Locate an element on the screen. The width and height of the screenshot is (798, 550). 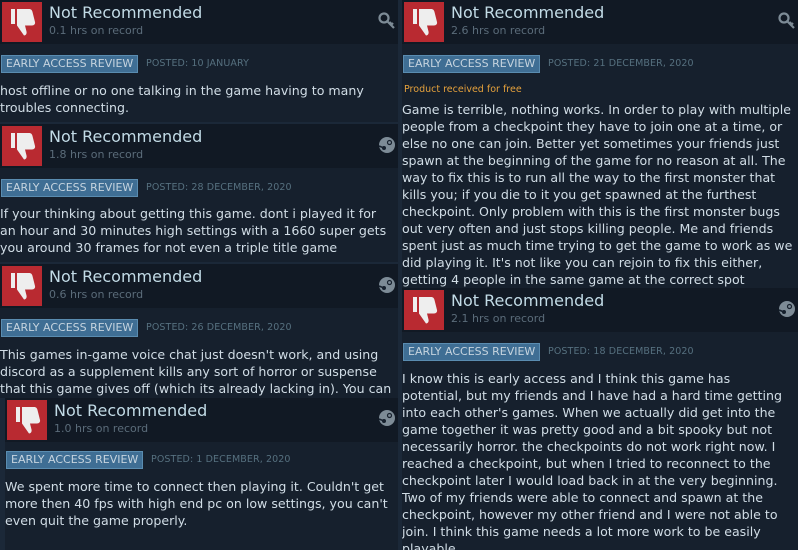
review-header: Not Recommended 2.1 hrs on record is located at coordinates (600, 310).